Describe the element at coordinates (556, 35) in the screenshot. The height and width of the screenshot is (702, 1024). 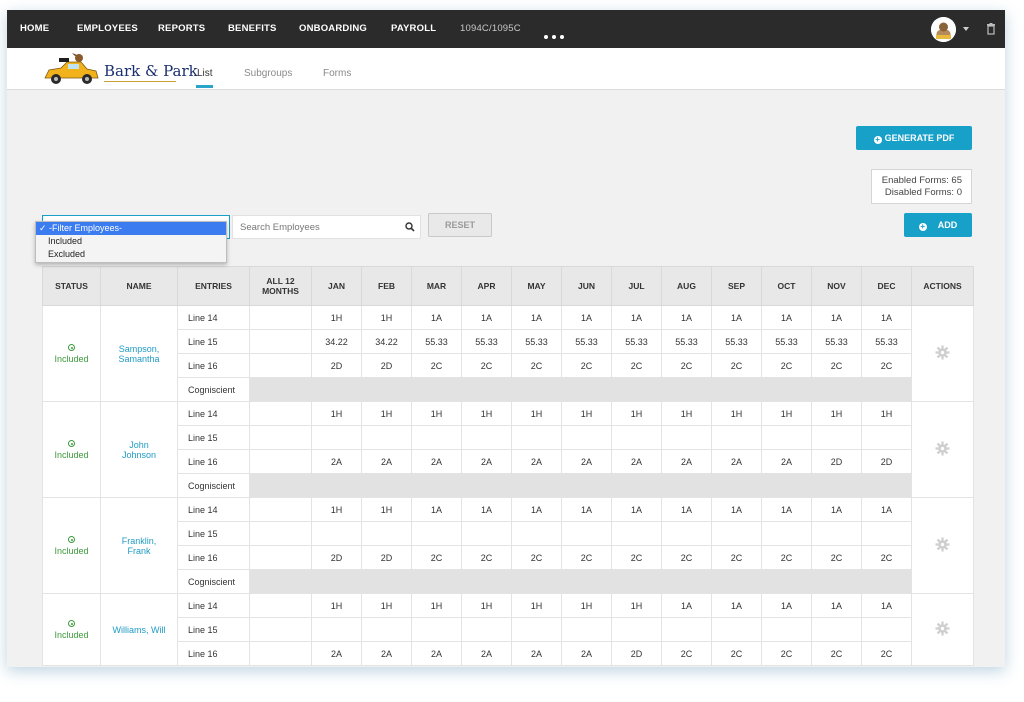
I see `ellipsis-icon` at that location.